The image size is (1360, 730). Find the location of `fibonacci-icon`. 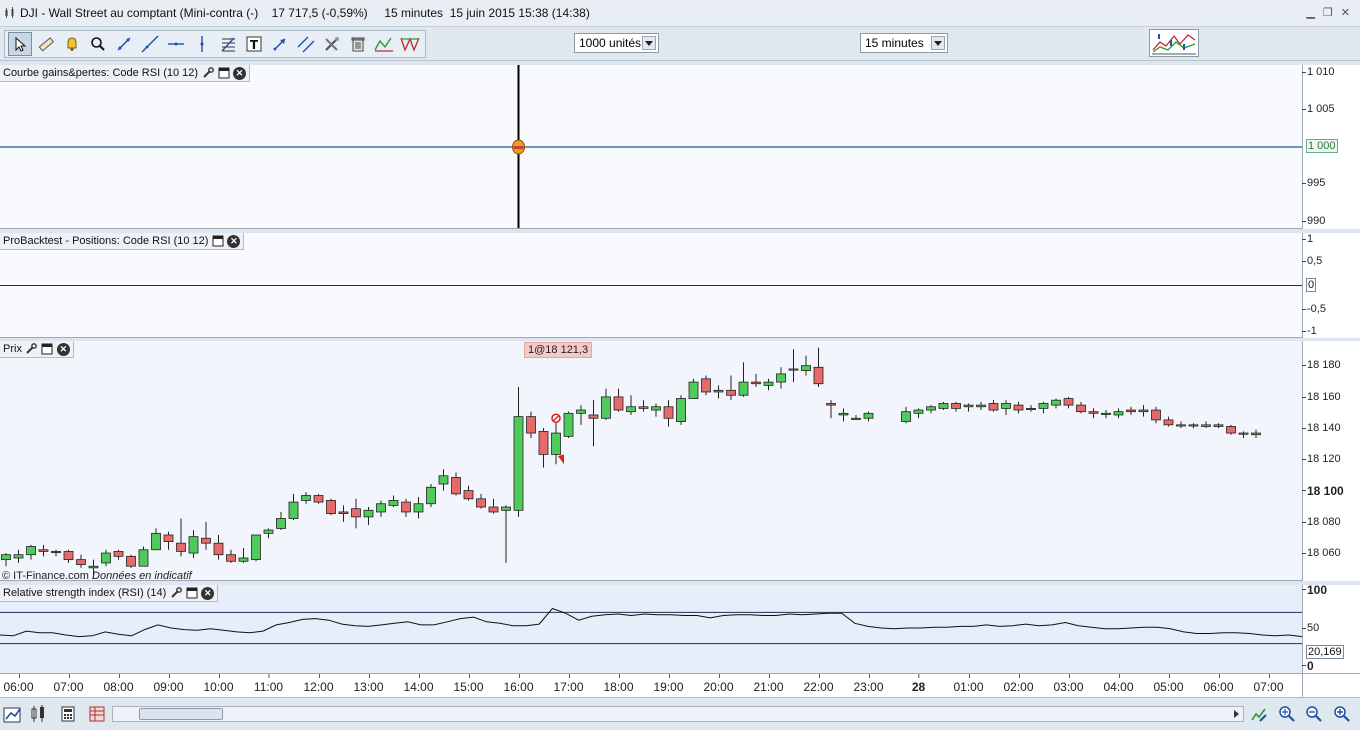

fibonacci-icon is located at coordinates (228, 44).